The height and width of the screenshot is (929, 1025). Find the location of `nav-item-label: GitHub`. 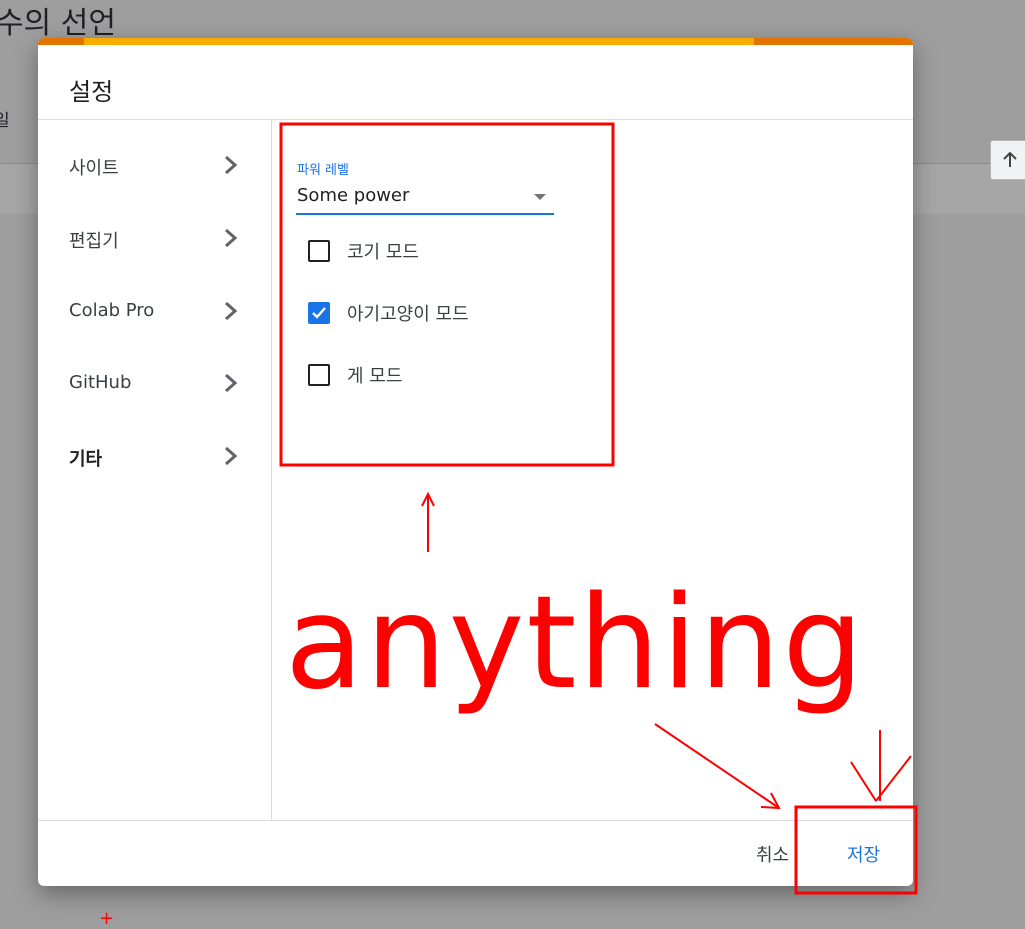

nav-item-label: GitHub is located at coordinates (100, 382).